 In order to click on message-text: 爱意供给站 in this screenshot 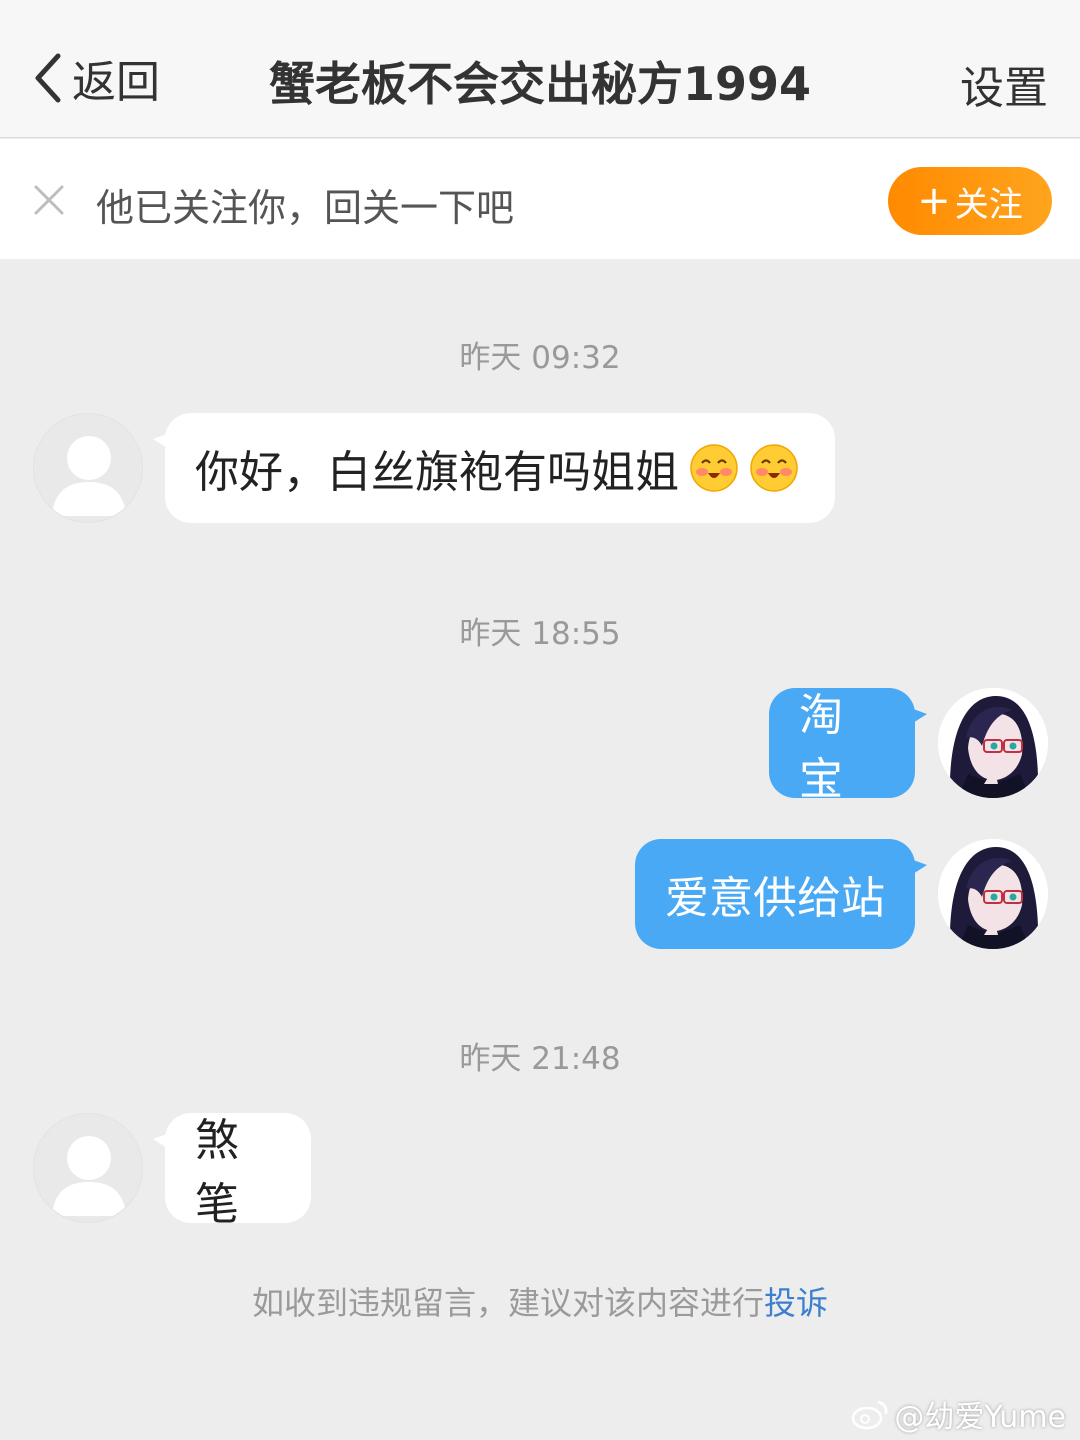, I will do `click(775, 898)`.